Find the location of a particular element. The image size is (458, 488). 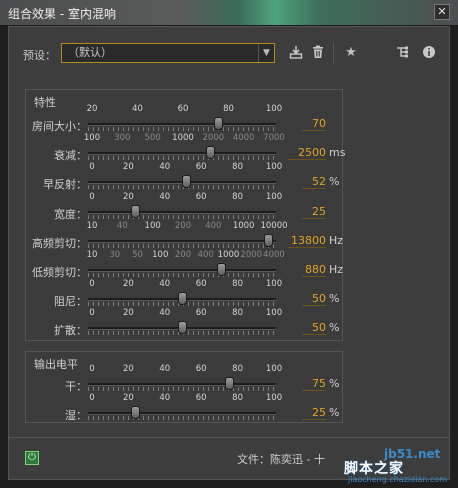

chevron-down-icon: ▼ is located at coordinates (266, 53).